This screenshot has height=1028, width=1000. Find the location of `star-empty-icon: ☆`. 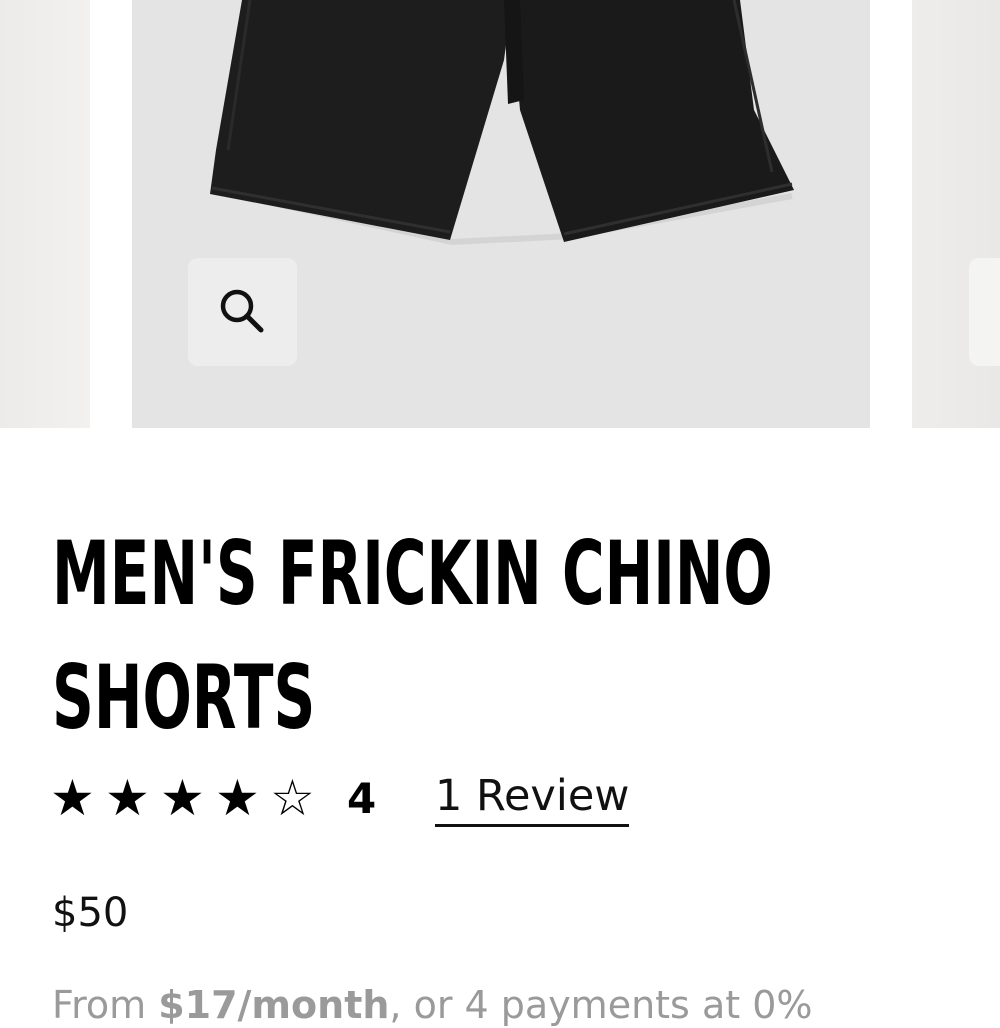

star-empty-icon: ☆ is located at coordinates (292, 798).